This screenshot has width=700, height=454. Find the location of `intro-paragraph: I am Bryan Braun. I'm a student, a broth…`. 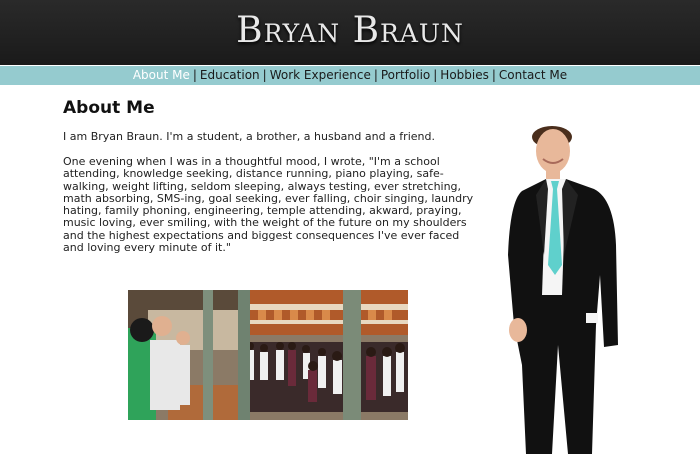

intro-paragraph: I am Bryan Braun. I'm a student, a broth… is located at coordinates (249, 136).